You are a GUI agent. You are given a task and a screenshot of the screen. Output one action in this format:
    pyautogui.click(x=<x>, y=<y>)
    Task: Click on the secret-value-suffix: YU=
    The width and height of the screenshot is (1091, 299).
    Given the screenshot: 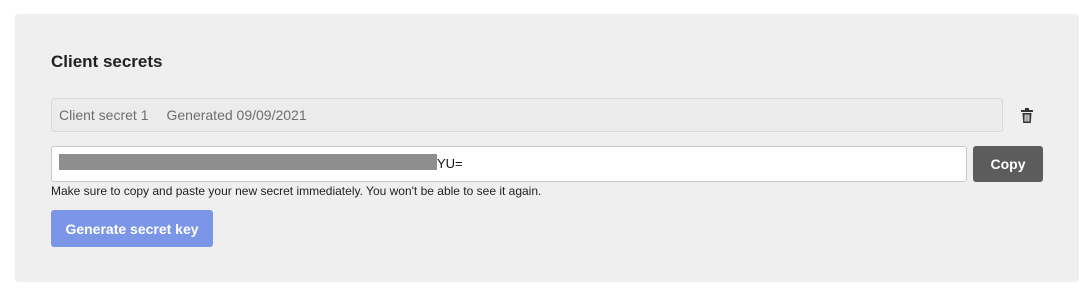 What is the action you would take?
    pyautogui.click(x=450, y=163)
    